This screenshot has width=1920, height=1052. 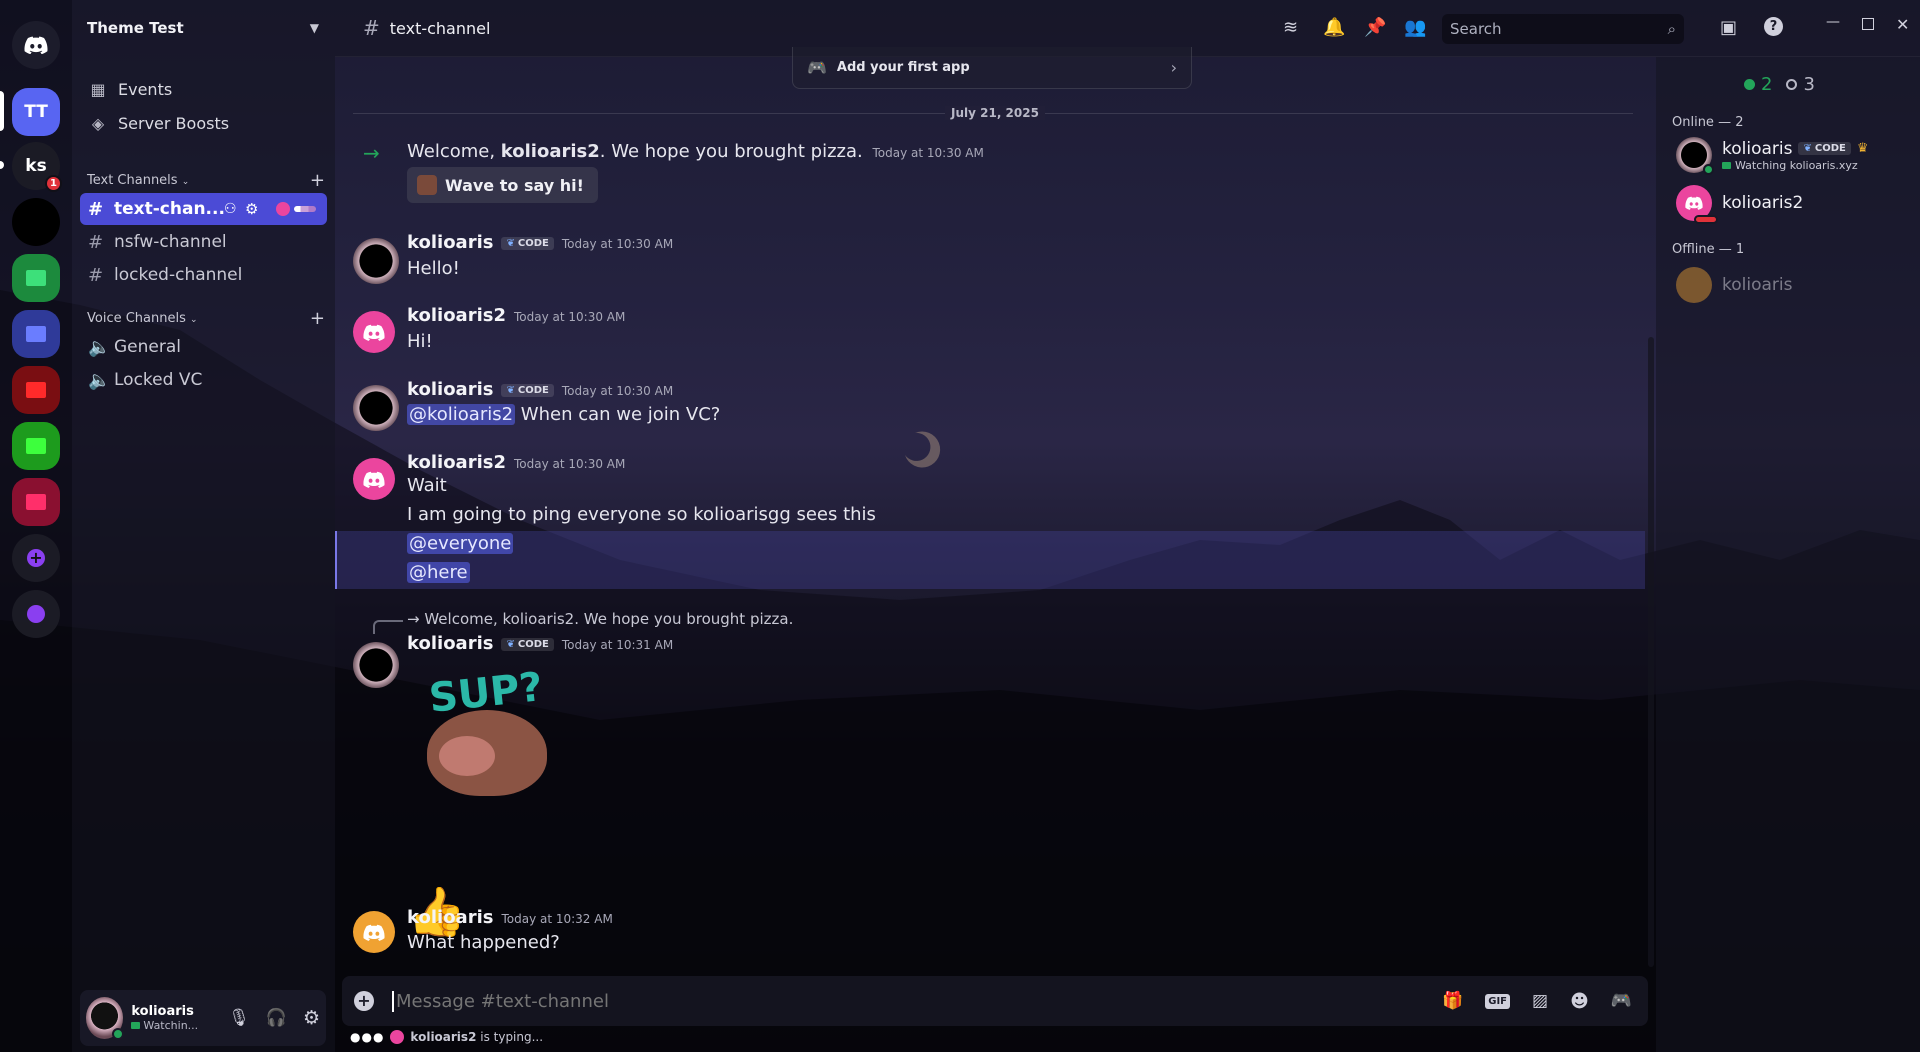 I want to click on guild-tag-label: CODE, so click(x=533, y=243).